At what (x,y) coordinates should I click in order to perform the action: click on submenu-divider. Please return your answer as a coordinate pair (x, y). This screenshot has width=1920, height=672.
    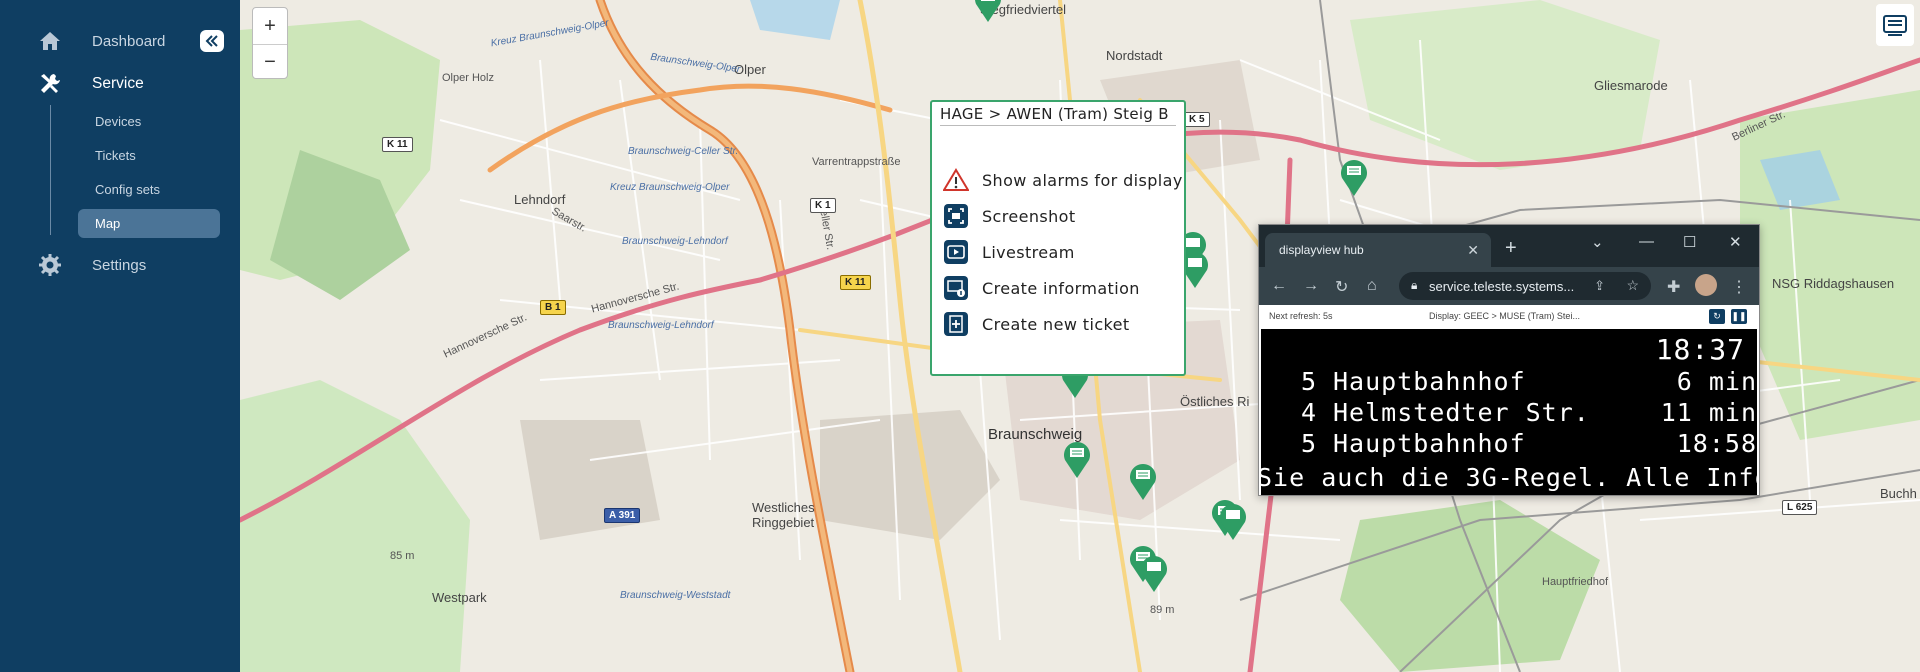
    Looking at the image, I should click on (50, 170).